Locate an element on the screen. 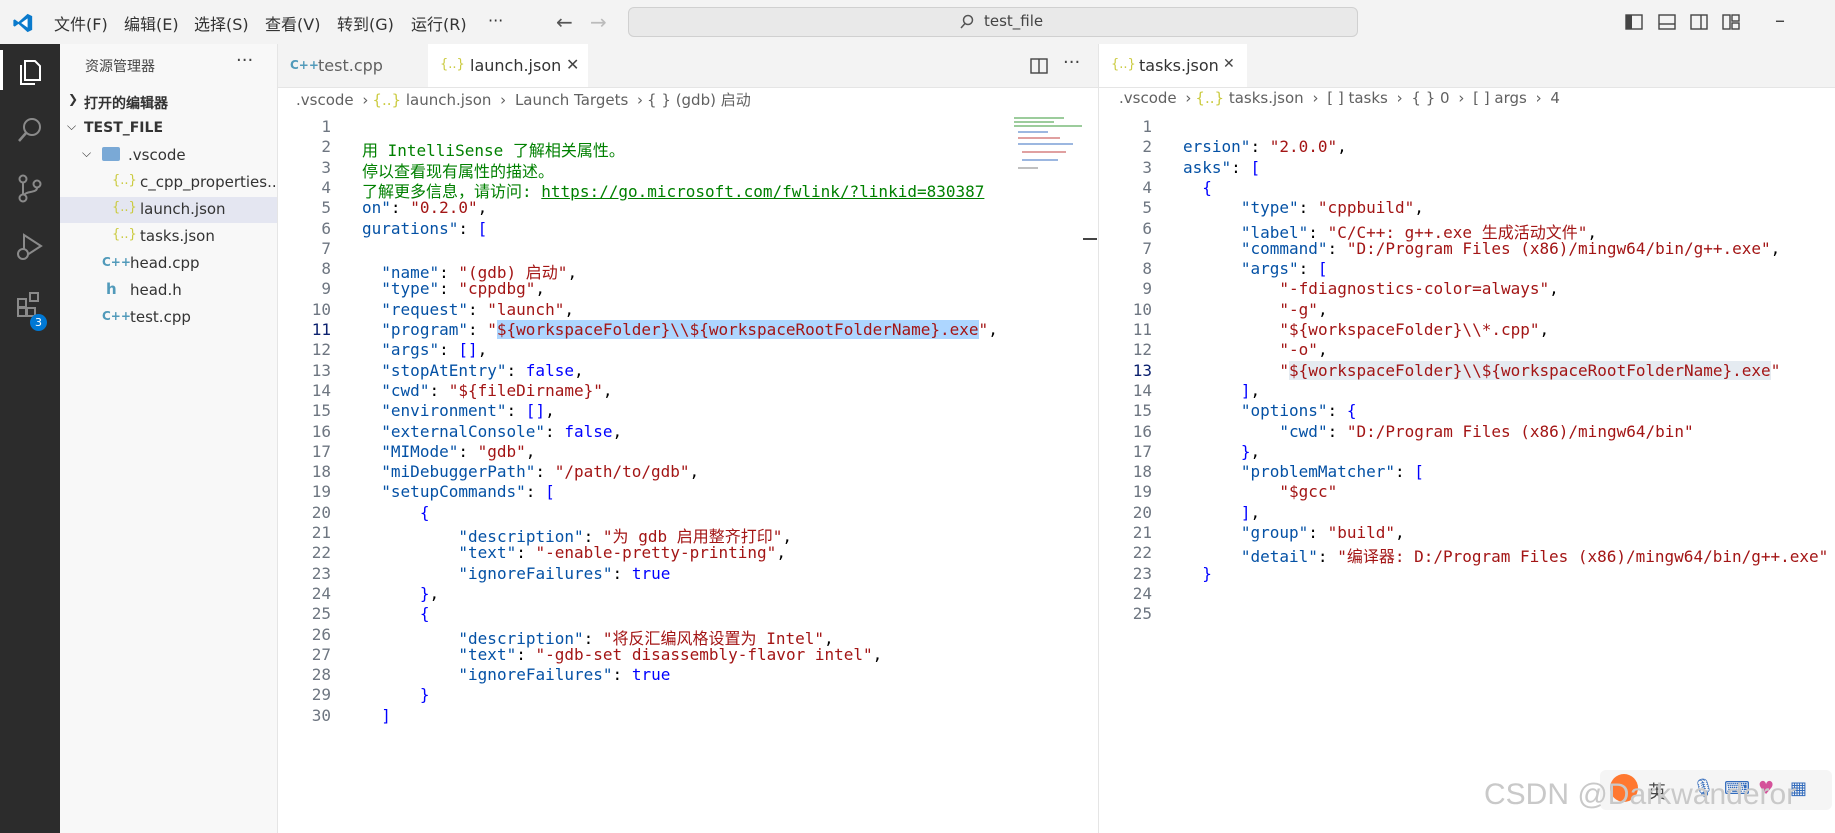  tree-item-tasks-json: {..} tasks.json is located at coordinates (168, 237).